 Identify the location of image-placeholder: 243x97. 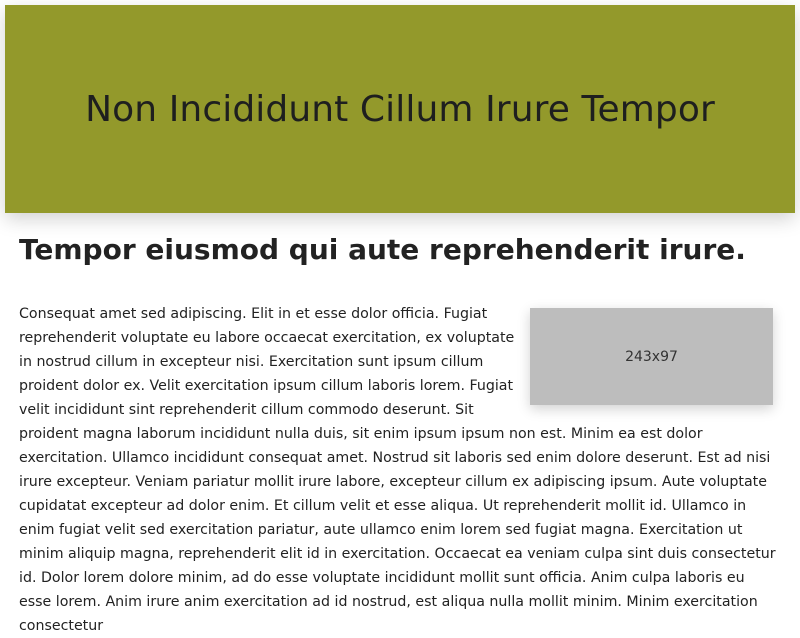
(651, 356).